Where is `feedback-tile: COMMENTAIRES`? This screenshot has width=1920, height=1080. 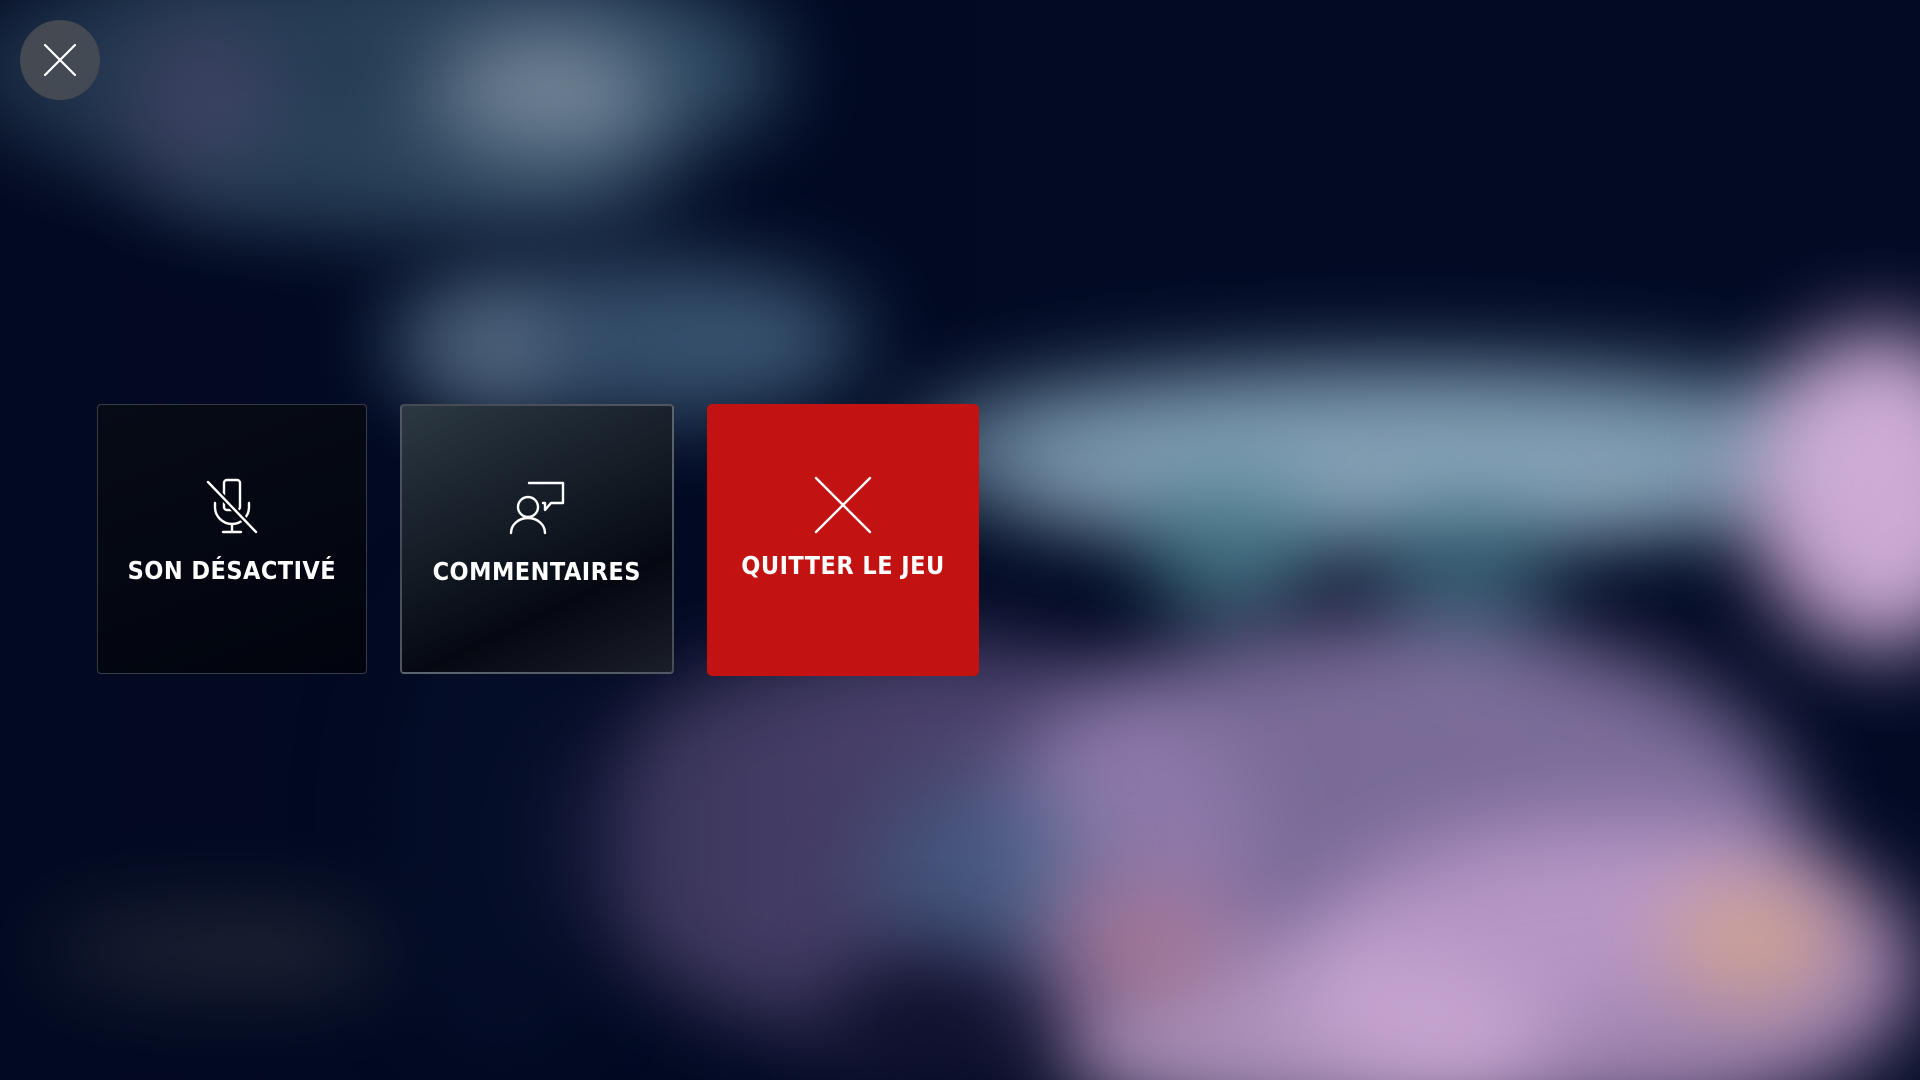 feedback-tile: COMMENTAIRES is located at coordinates (537, 539).